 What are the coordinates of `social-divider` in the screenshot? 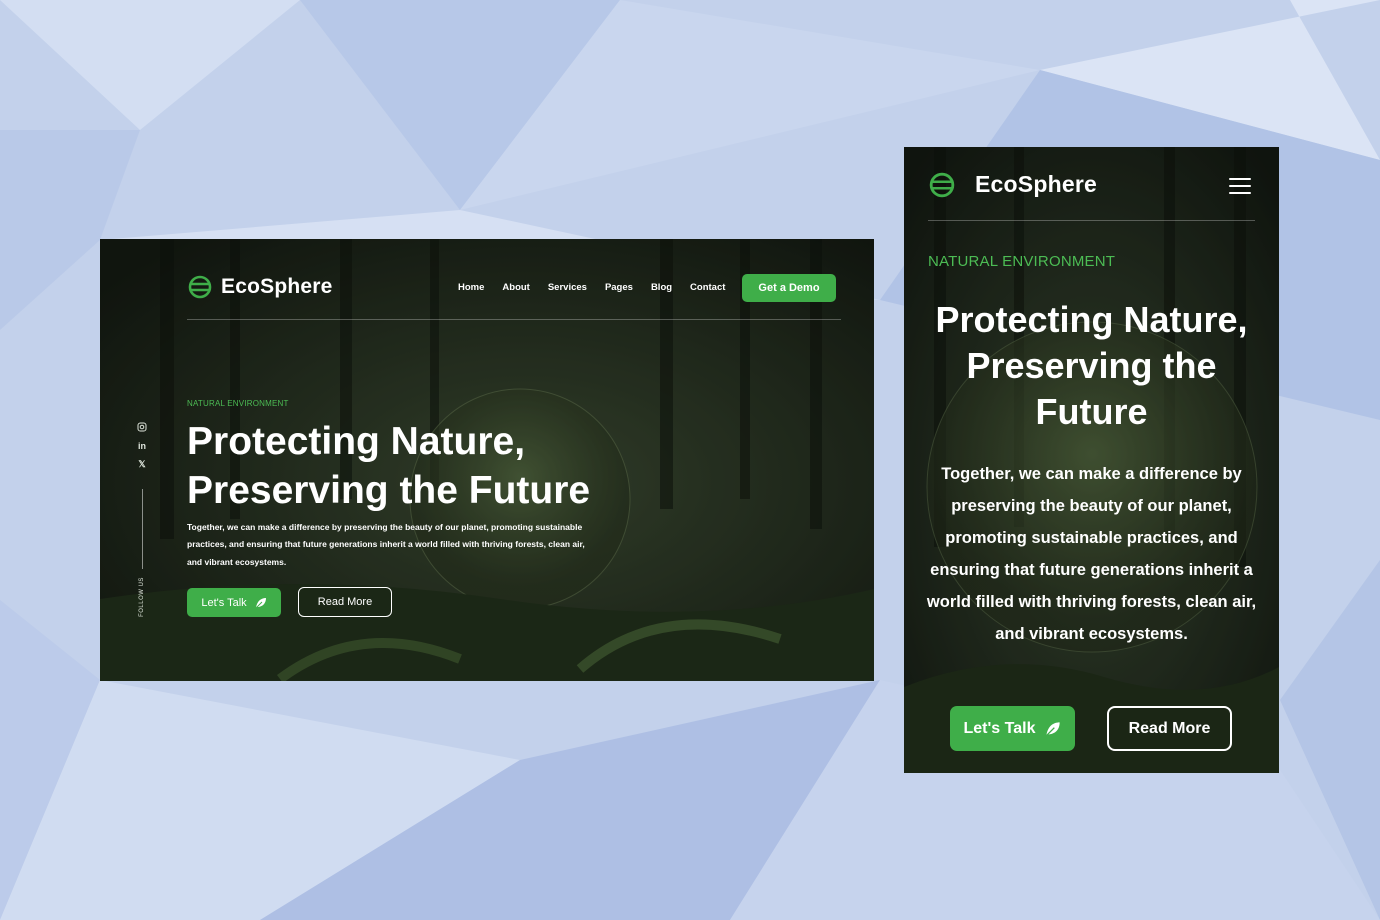 It's located at (142, 529).